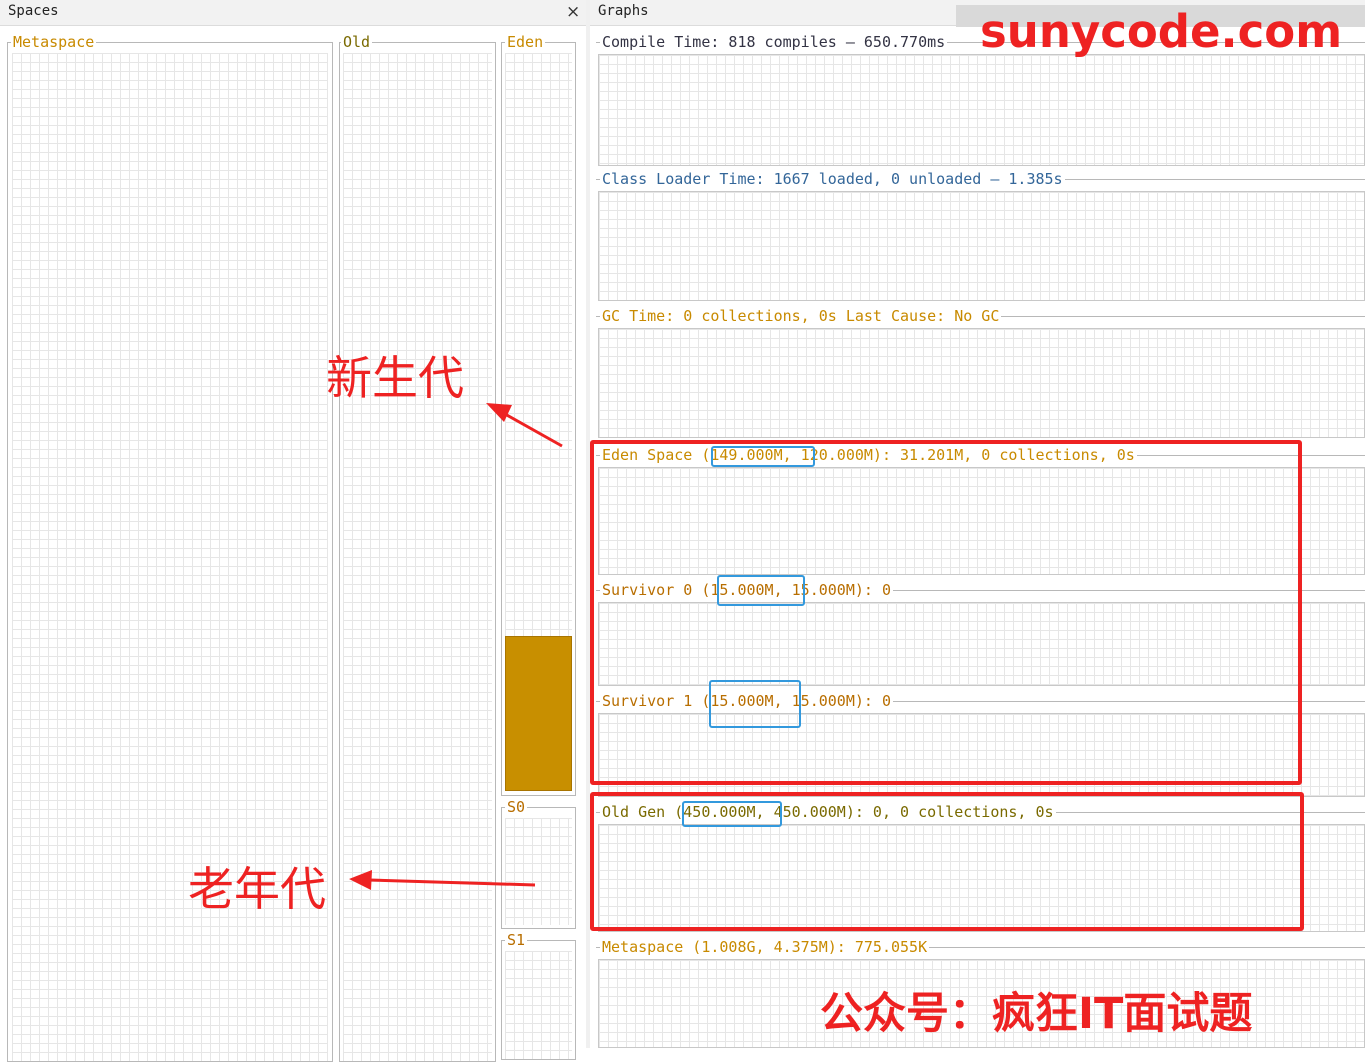 The image size is (1365, 1062). What do you see at coordinates (293, 13) in the screenshot?
I see `spaces-panel-header: Spaces` at bounding box center [293, 13].